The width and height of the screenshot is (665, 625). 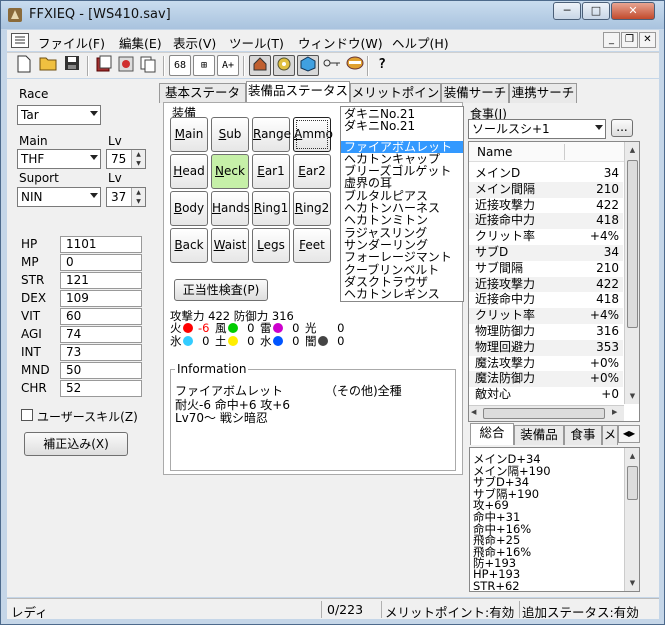 What do you see at coordinates (189, 245) in the screenshot?
I see `slot-back-button: Back` at bounding box center [189, 245].